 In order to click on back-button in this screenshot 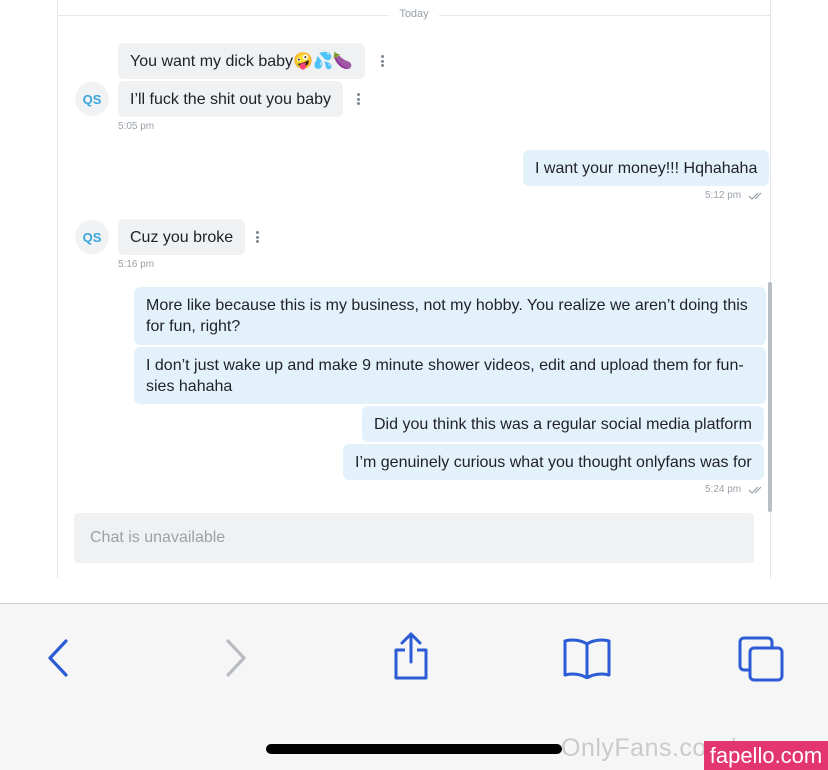, I will do `click(58, 658)`.